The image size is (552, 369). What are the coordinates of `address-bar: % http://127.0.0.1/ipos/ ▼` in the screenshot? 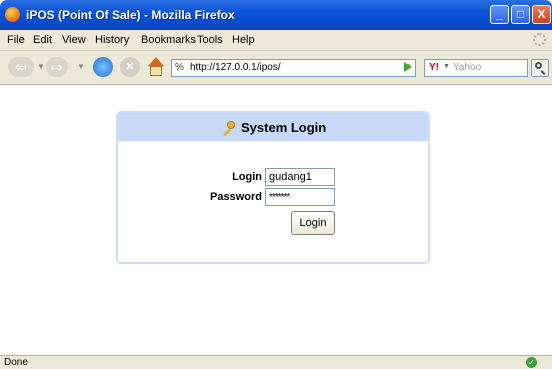 It's located at (293, 68).